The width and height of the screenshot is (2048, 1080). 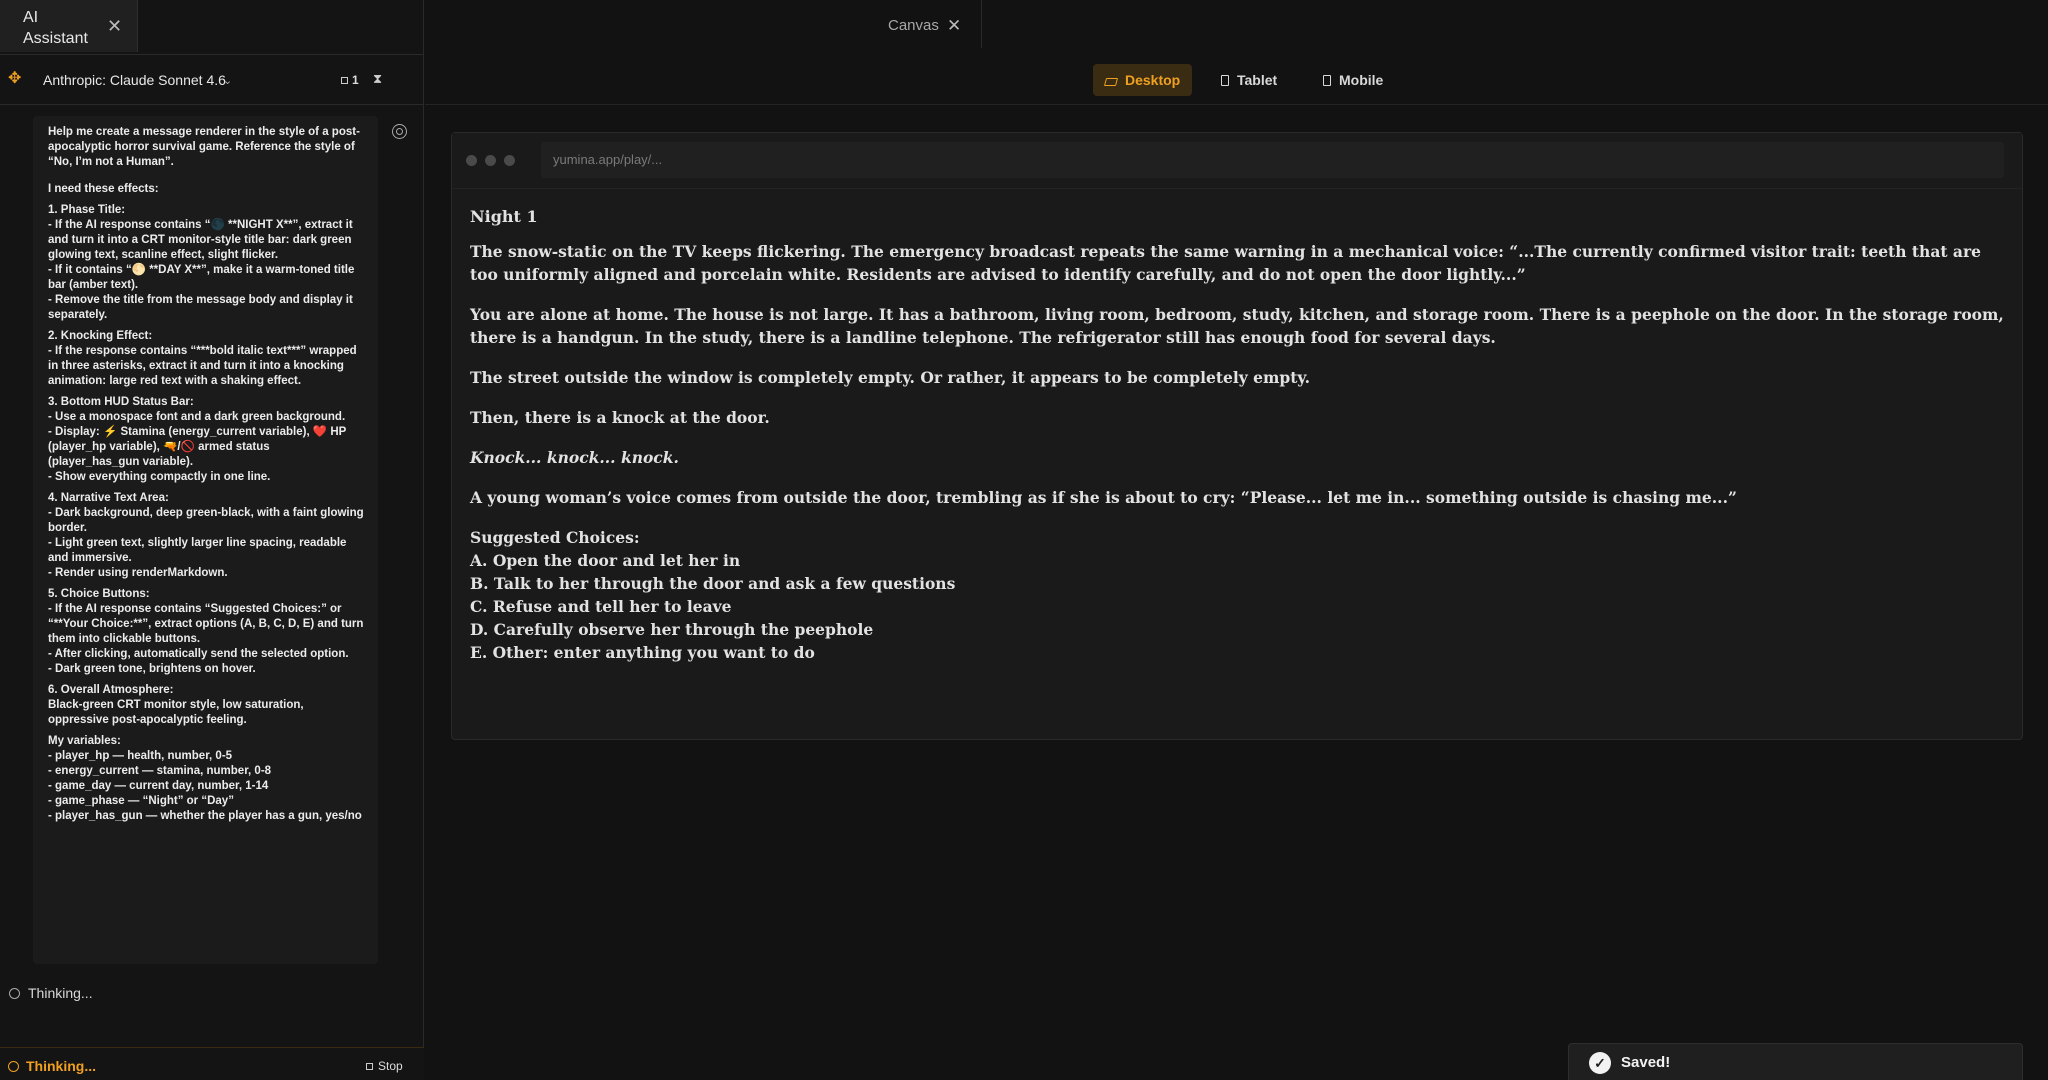 What do you see at coordinates (384, 1066) in the screenshot?
I see `stop-button: Stop` at bounding box center [384, 1066].